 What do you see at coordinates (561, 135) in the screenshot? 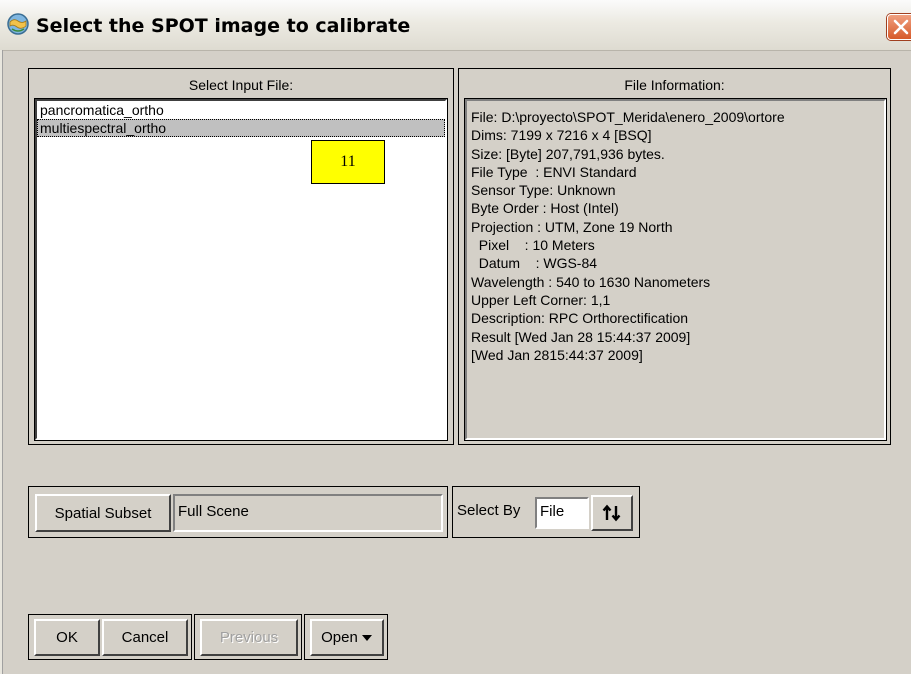
I see `info-line: Dims: 7199 x 7216 x 4 [BSQ]` at bounding box center [561, 135].